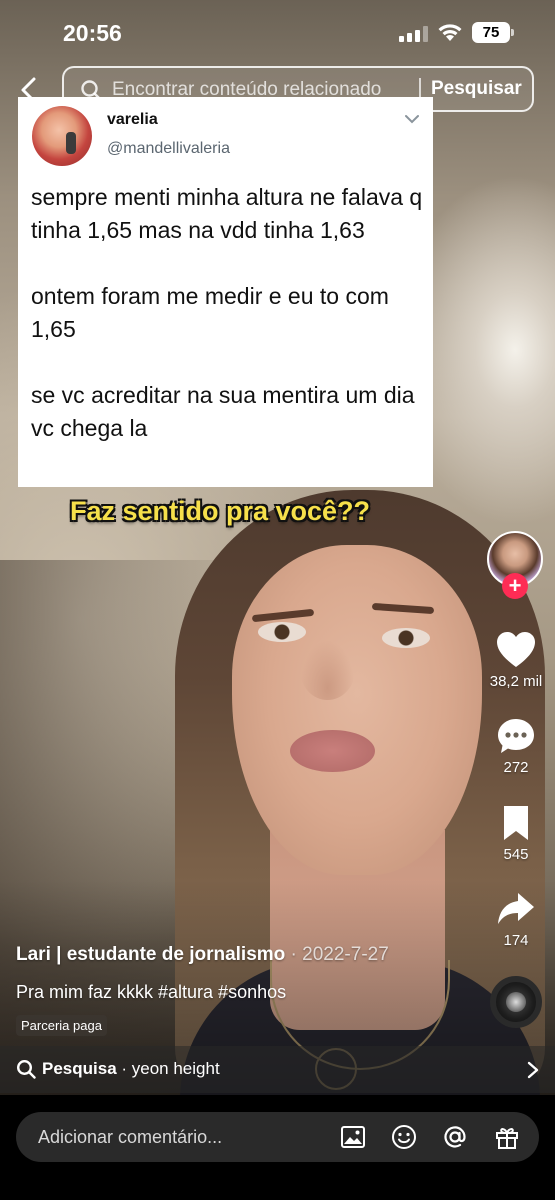 The height and width of the screenshot is (1200, 555). Describe the element at coordinates (150, 954) in the screenshot. I see `author-name: Lari | estudante de jornalismo` at that location.